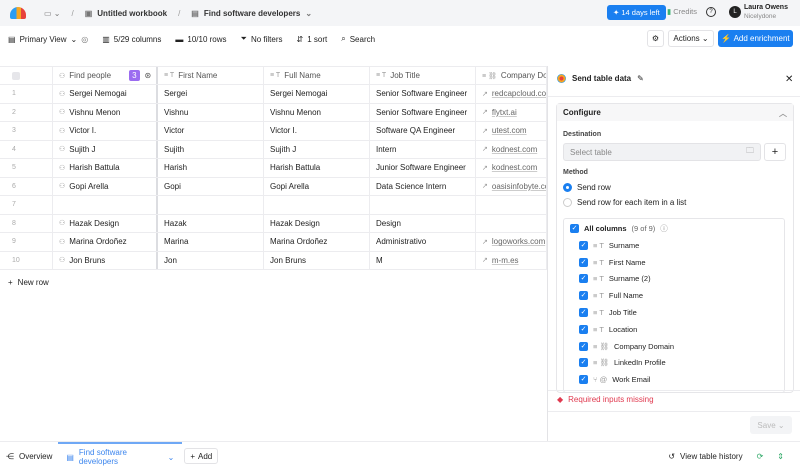  Describe the element at coordinates (120, 456) in the screenshot. I see `tab-find-software-developers: ▤ Find software developers ⌄` at that location.